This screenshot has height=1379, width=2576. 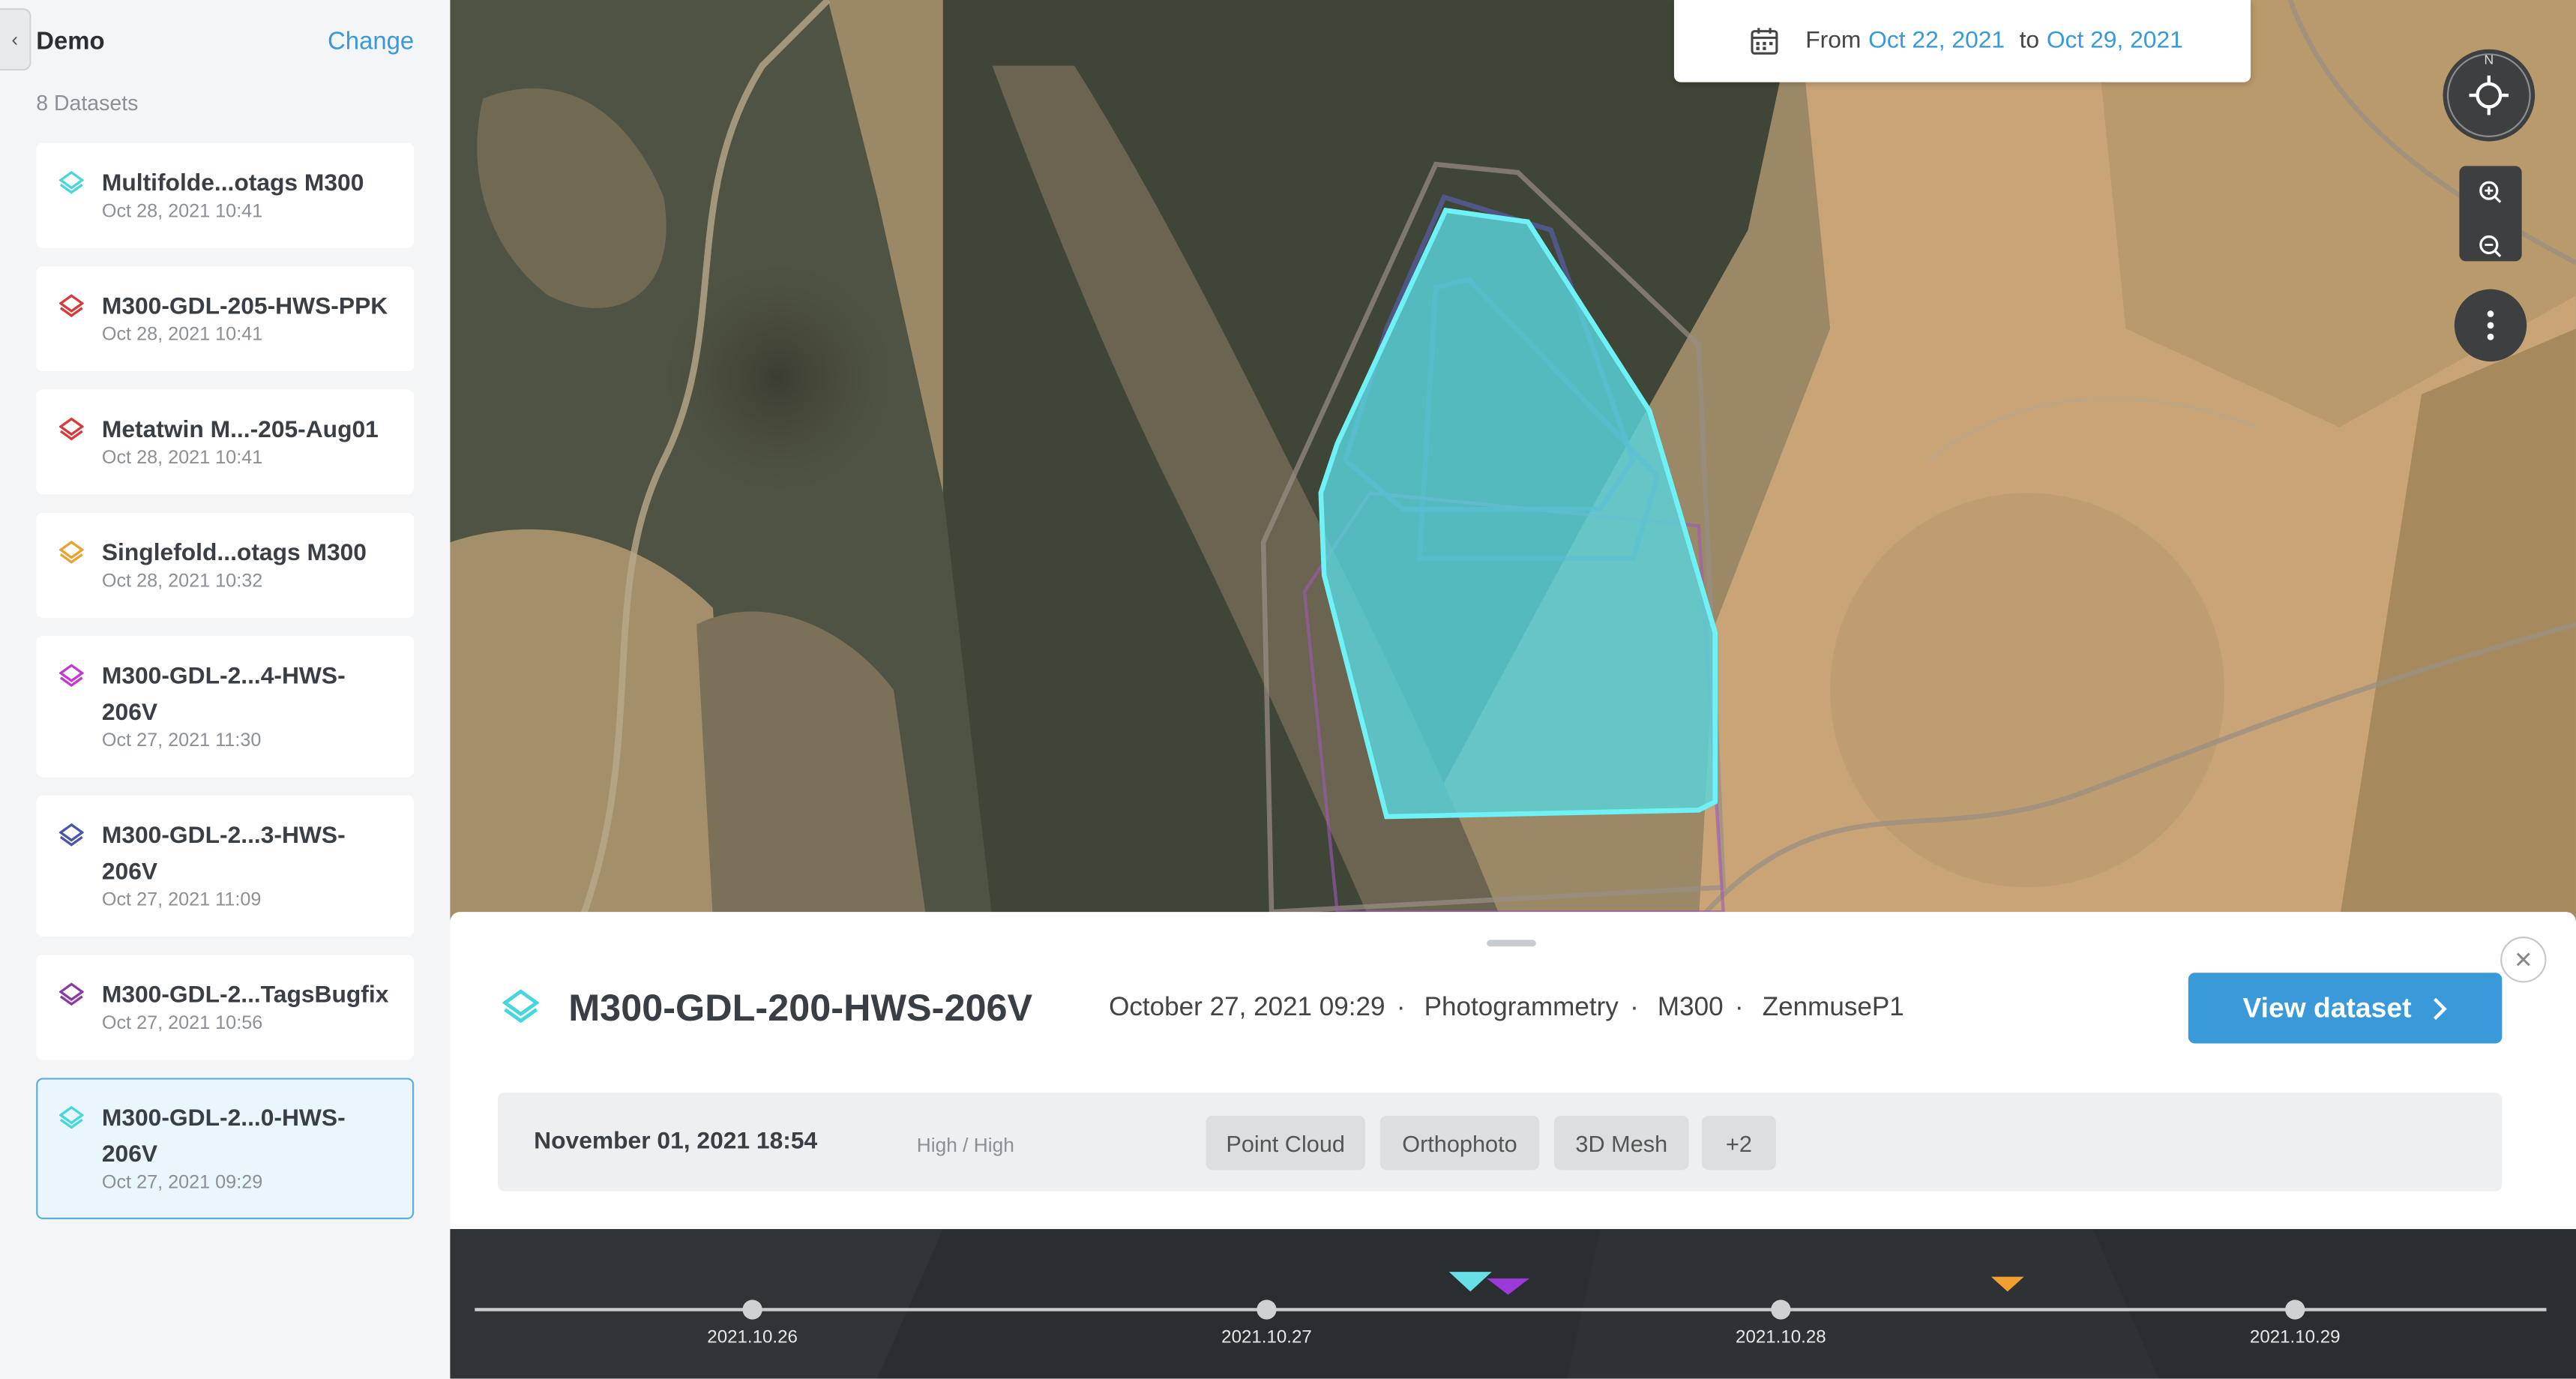 I want to click on more-vertical-icon, so click(x=2491, y=325).